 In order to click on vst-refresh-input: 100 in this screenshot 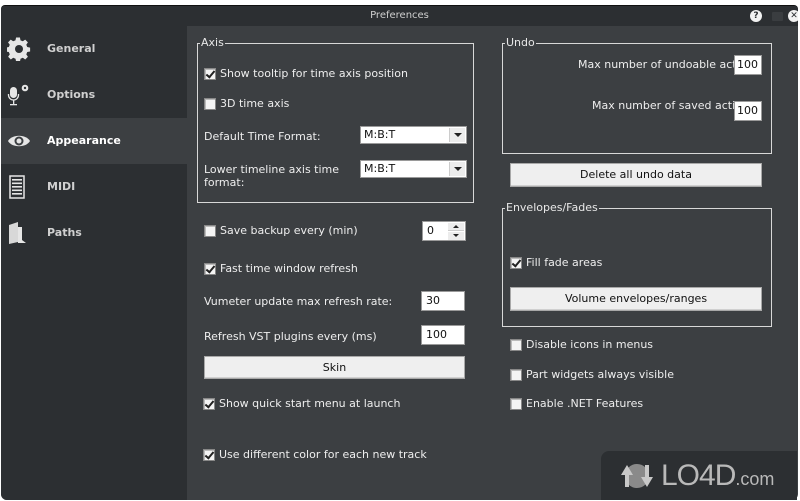, I will do `click(443, 335)`.